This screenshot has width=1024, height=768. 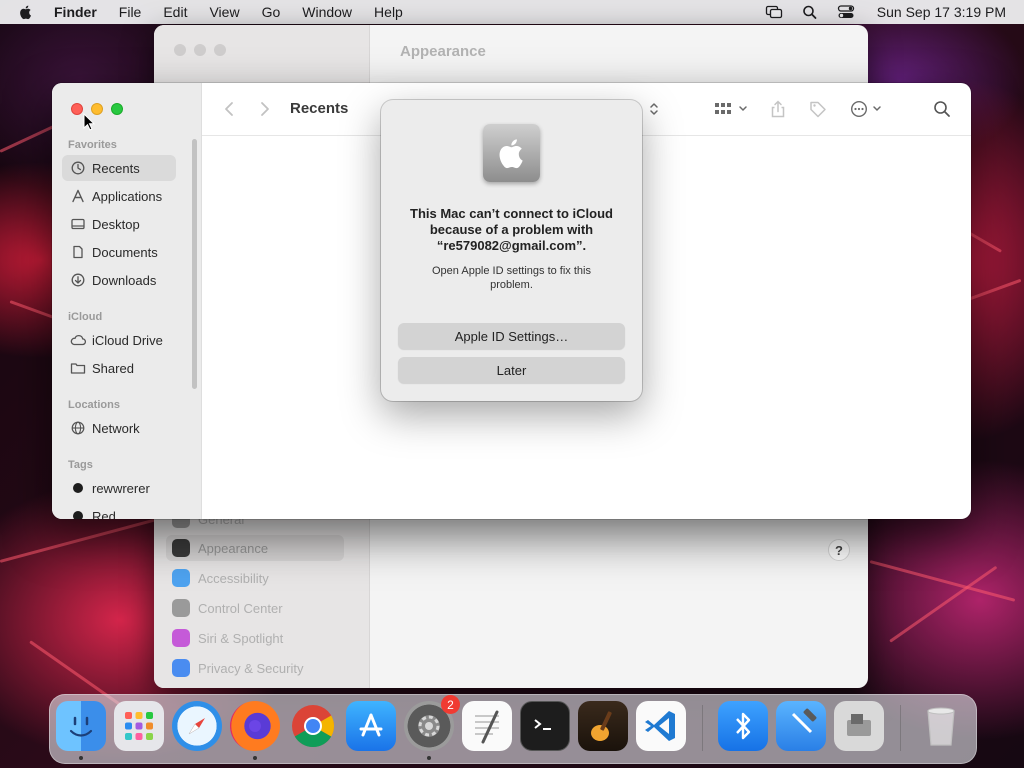 I want to click on dock-app-store, so click(x=371, y=726).